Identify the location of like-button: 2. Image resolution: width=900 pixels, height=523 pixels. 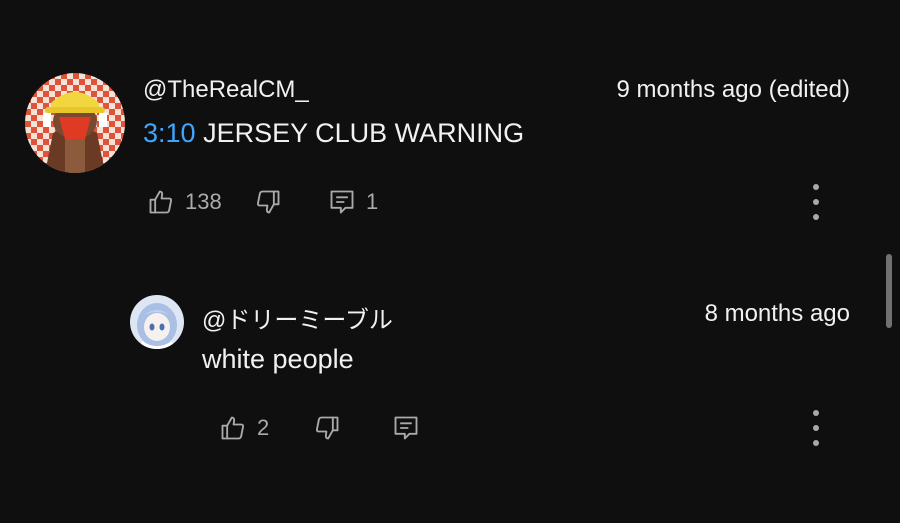
(244, 428).